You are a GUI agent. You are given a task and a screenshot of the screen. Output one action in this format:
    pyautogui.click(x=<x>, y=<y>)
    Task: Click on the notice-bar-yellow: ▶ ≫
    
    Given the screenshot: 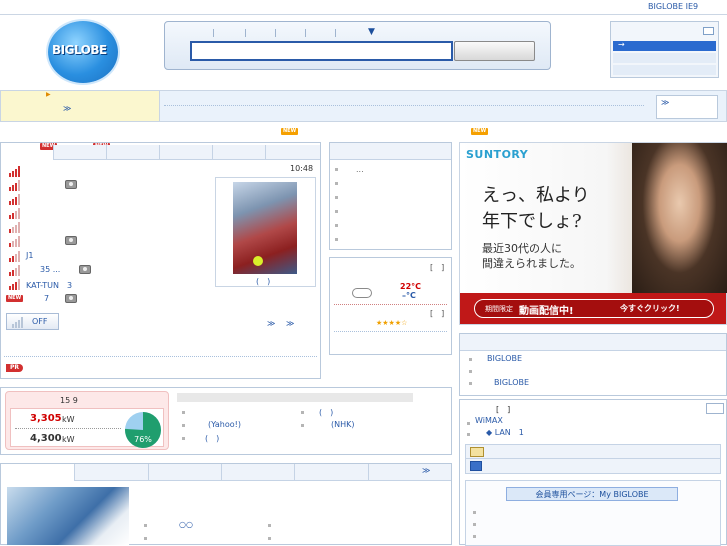 What is the action you would take?
    pyautogui.click(x=80, y=106)
    